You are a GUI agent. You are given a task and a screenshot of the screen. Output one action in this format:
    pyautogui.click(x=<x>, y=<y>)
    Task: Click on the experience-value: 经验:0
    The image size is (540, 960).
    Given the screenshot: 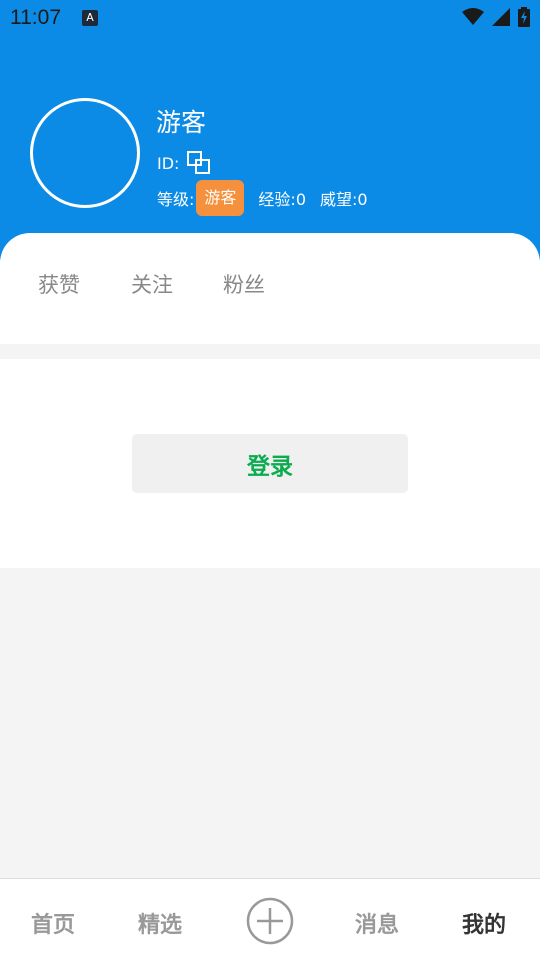 What is the action you would take?
    pyautogui.click(x=282, y=199)
    